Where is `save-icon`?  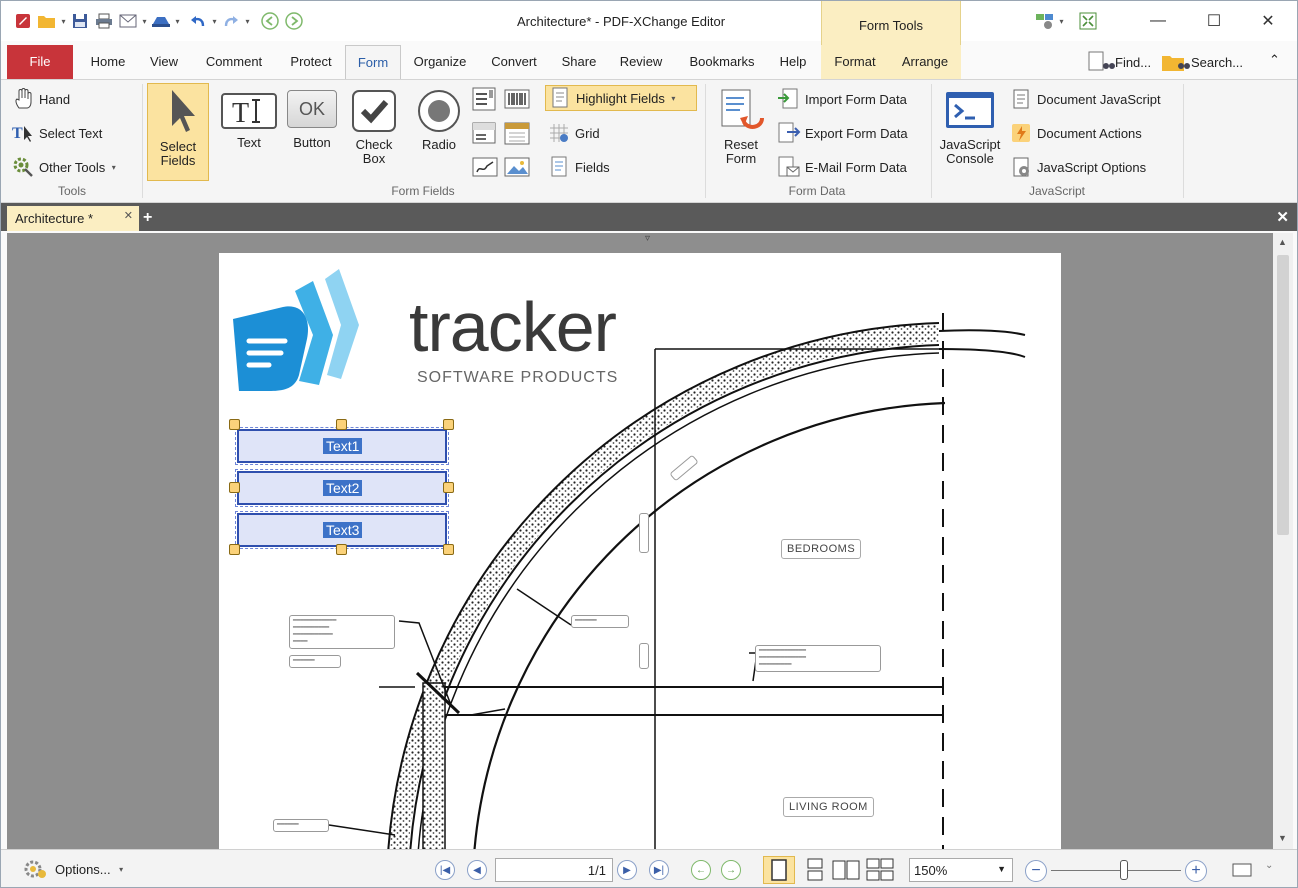 save-icon is located at coordinates (80, 21).